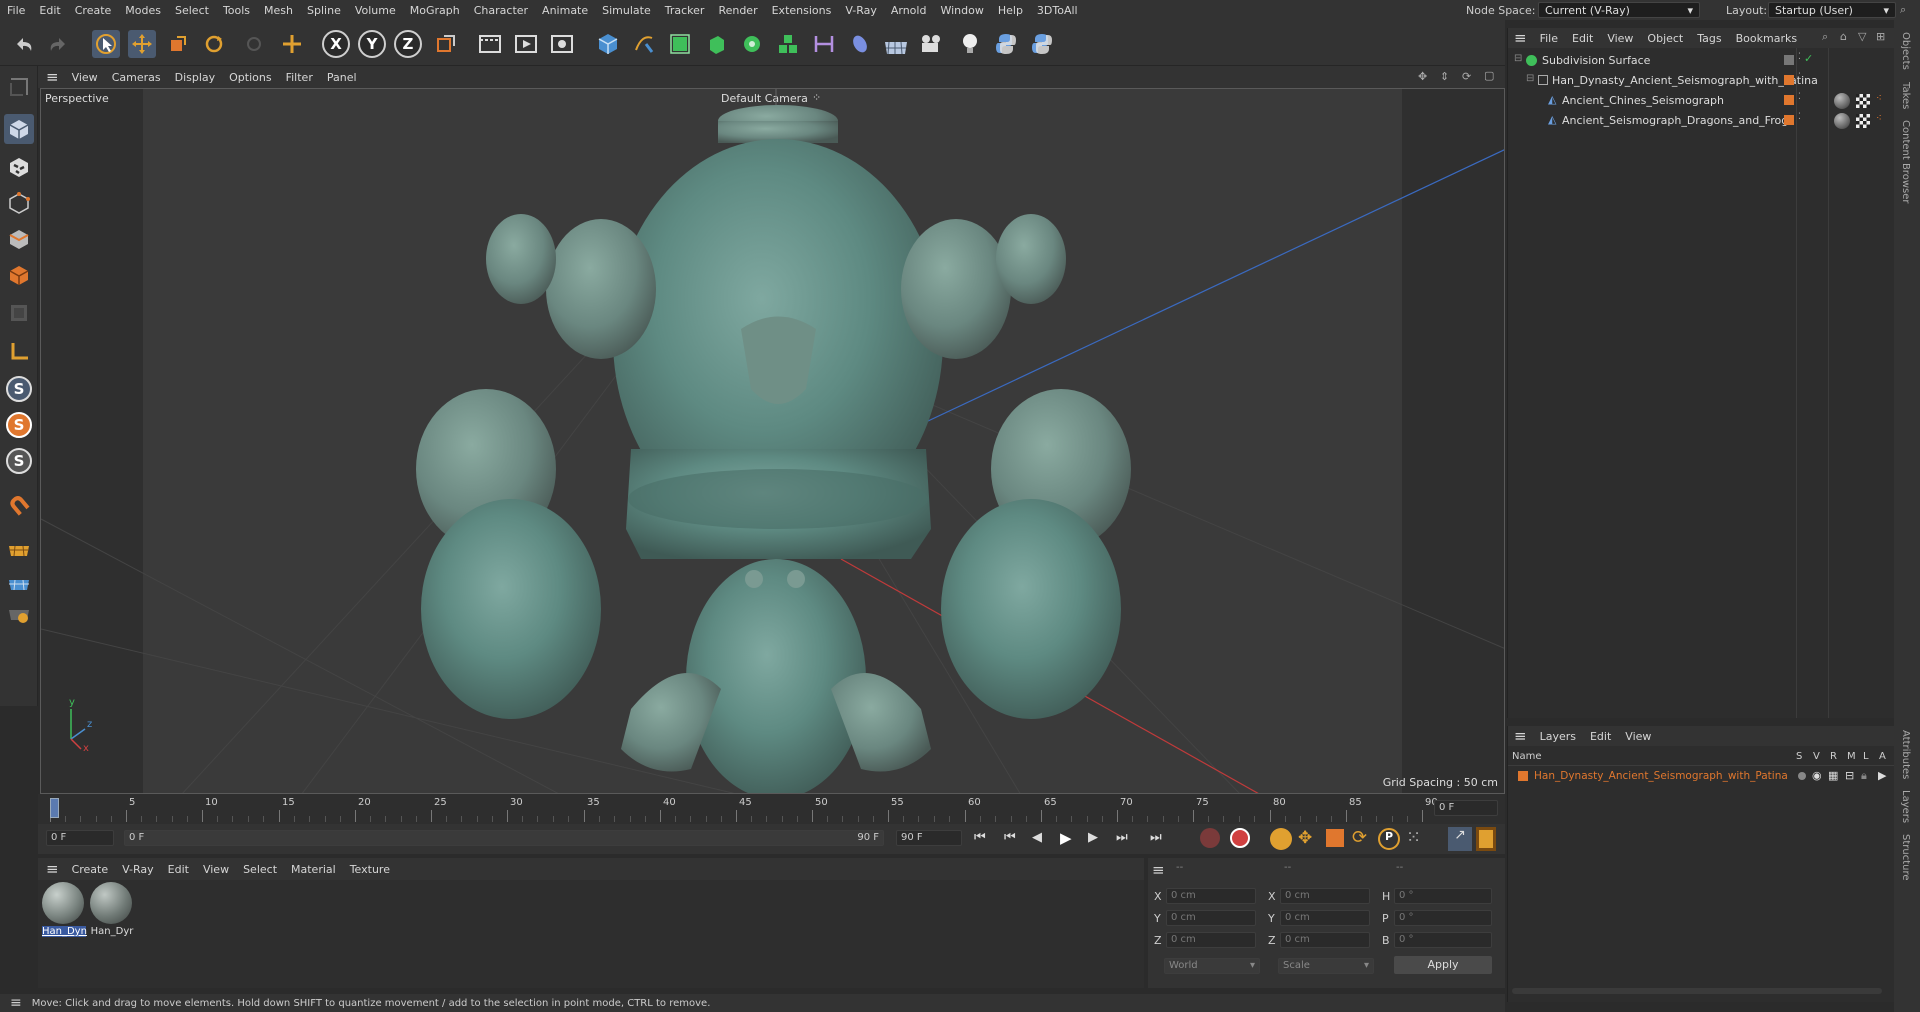 The image size is (1920, 1012). What do you see at coordinates (90, 869) in the screenshot?
I see `material-menu-create: Create` at bounding box center [90, 869].